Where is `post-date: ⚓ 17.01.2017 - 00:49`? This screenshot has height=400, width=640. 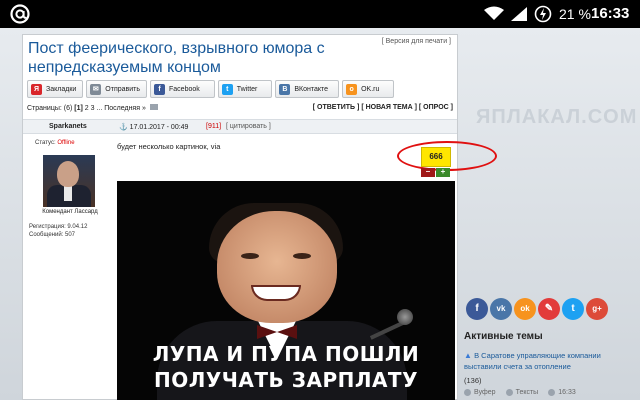
post-date: ⚓ 17.01.2017 - 00:49 is located at coordinates (153, 127).